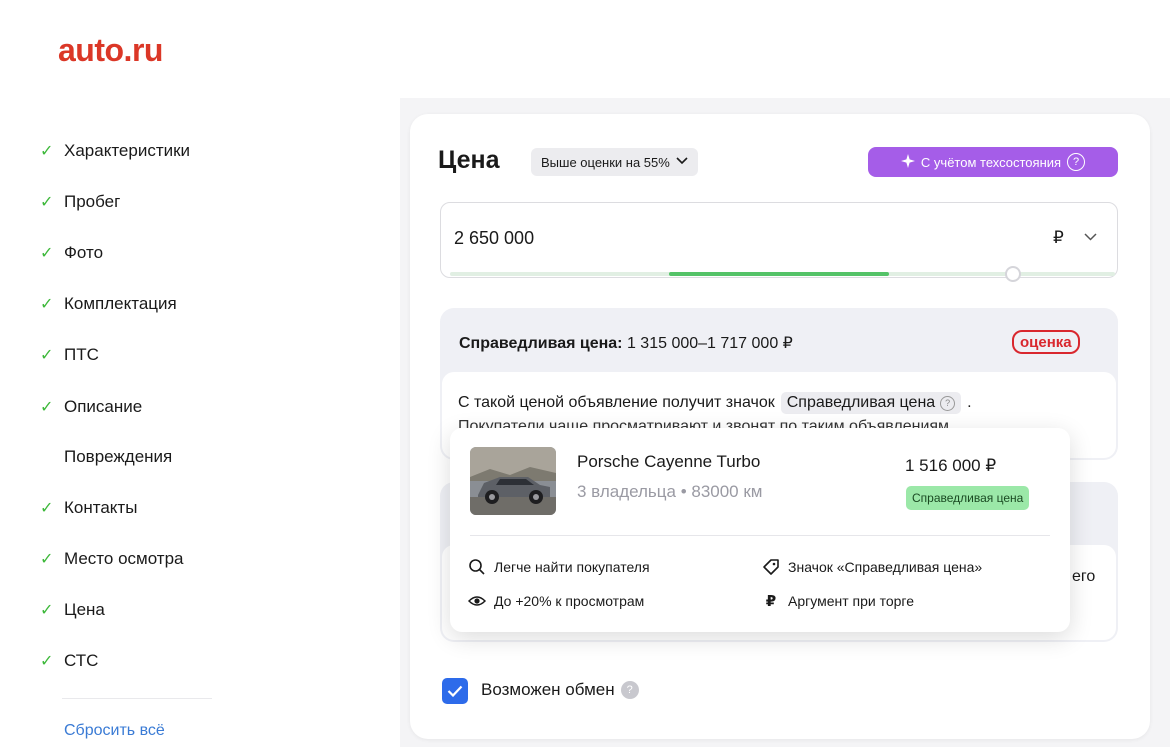  What do you see at coordinates (455, 691) in the screenshot?
I see `exchange-checkbox` at bounding box center [455, 691].